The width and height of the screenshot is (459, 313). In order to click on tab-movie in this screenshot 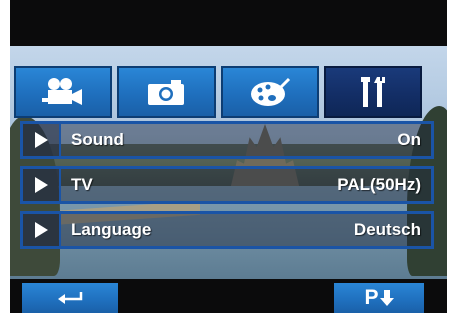, I will do `click(63, 92)`.